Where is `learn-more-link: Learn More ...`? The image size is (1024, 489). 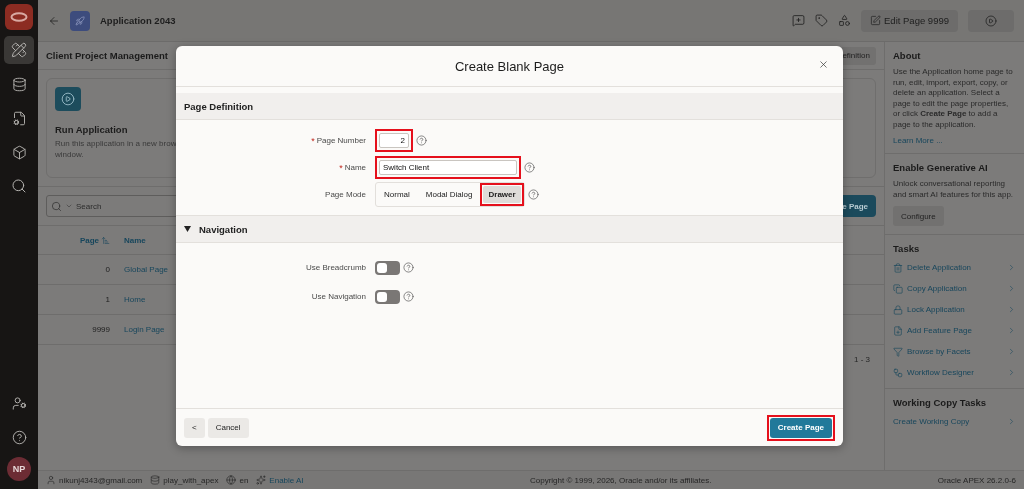
learn-more-link: Learn More ... is located at coordinates (918, 140).